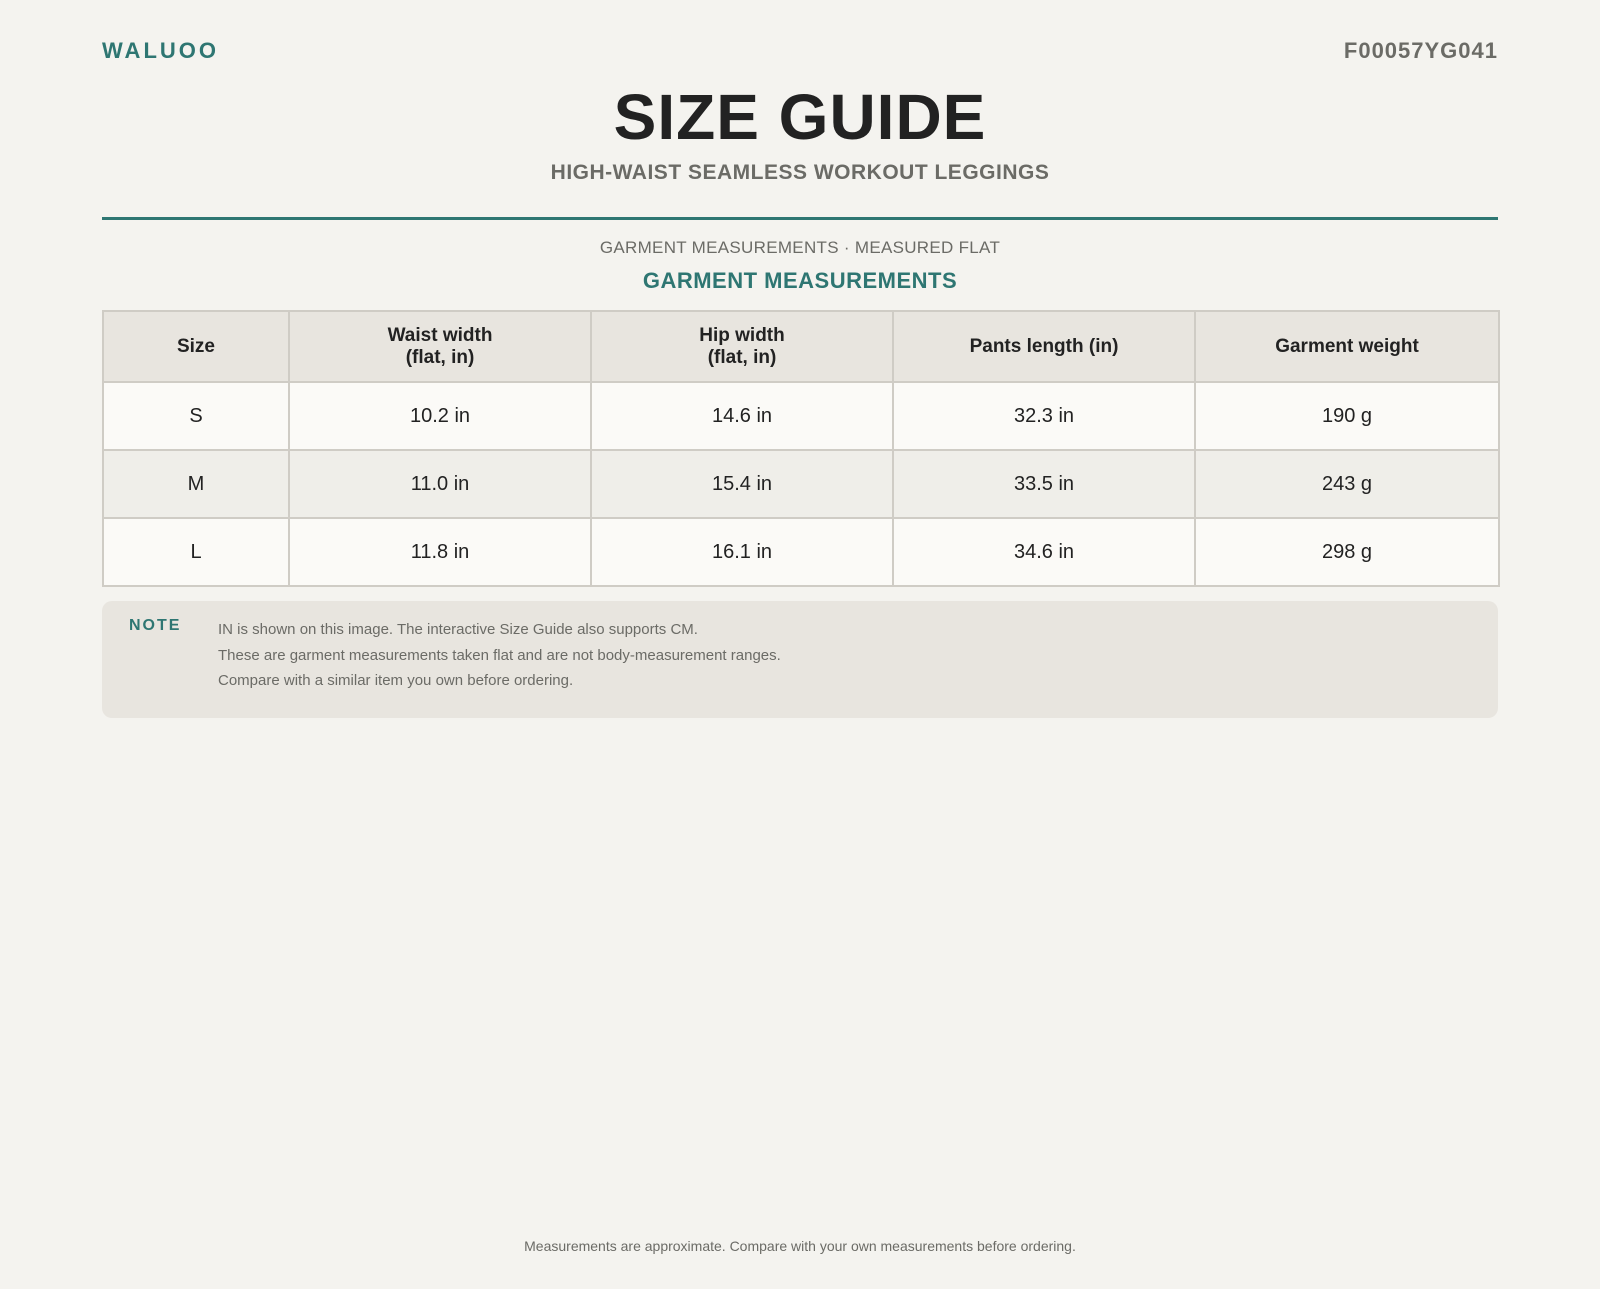 The image size is (1600, 1289). Describe the element at coordinates (1347, 416) in the screenshot. I see `table-cell-weight: 190 g` at that location.